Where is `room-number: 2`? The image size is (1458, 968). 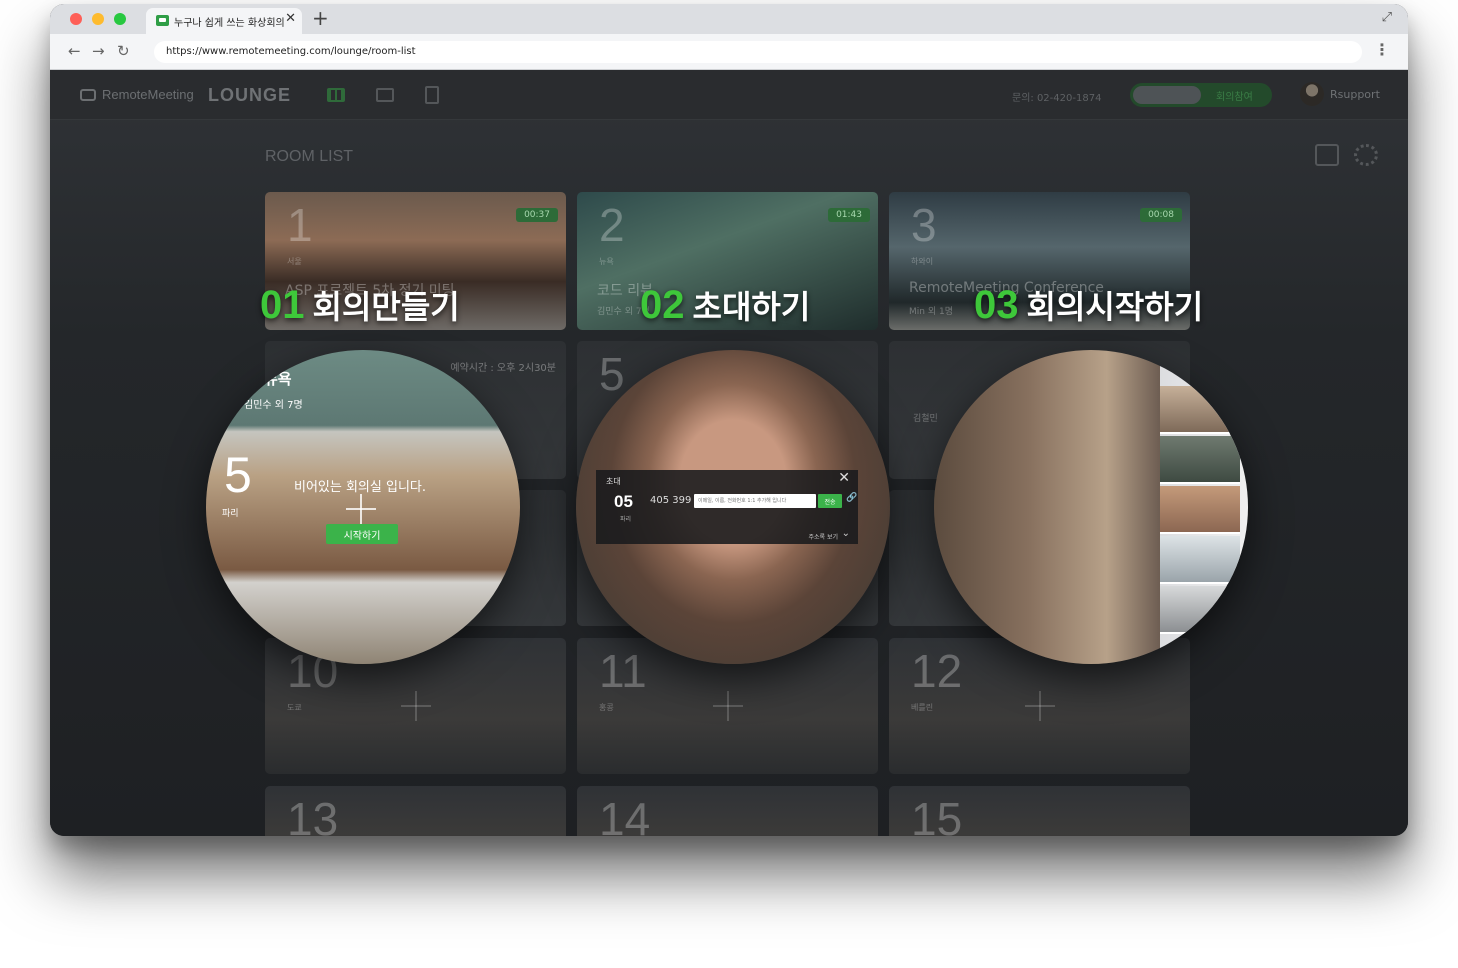 room-number: 2 is located at coordinates (612, 225).